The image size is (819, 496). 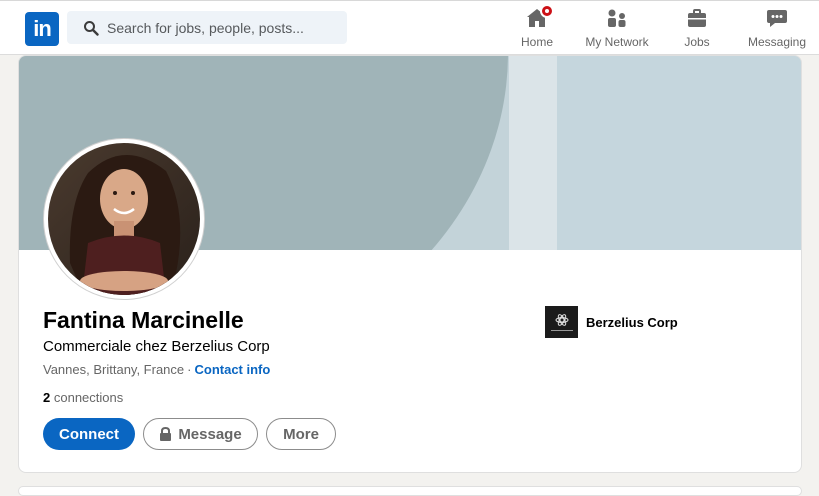 I want to click on profile-headline: Commerciale chez Berzelius Corp, so click(x=156, y=346).